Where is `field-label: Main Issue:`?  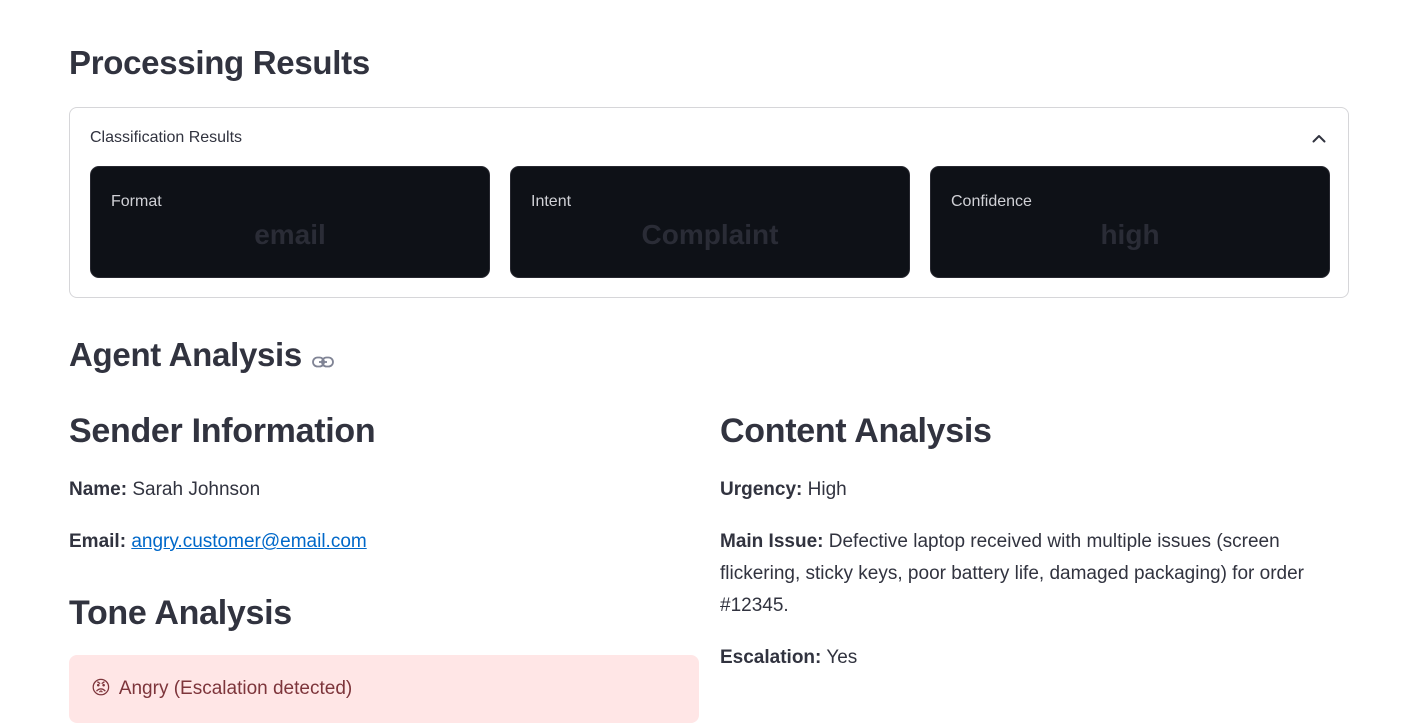
field-label: Main Issue: is located at coordinates (772, 541).